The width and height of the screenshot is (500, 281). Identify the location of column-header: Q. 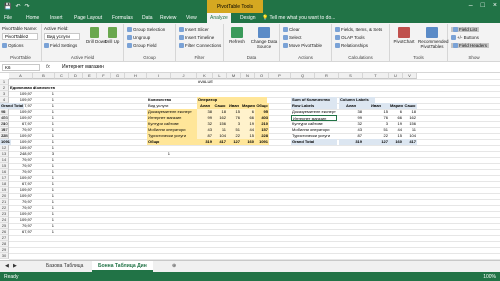
(303, 76).